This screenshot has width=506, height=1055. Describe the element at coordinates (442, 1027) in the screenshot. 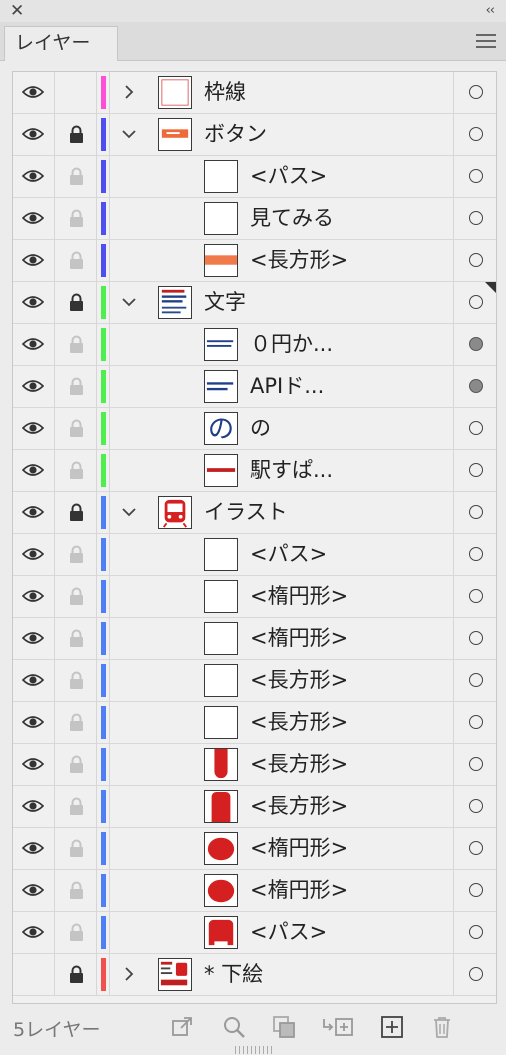

I see `trash-icon` at that location.